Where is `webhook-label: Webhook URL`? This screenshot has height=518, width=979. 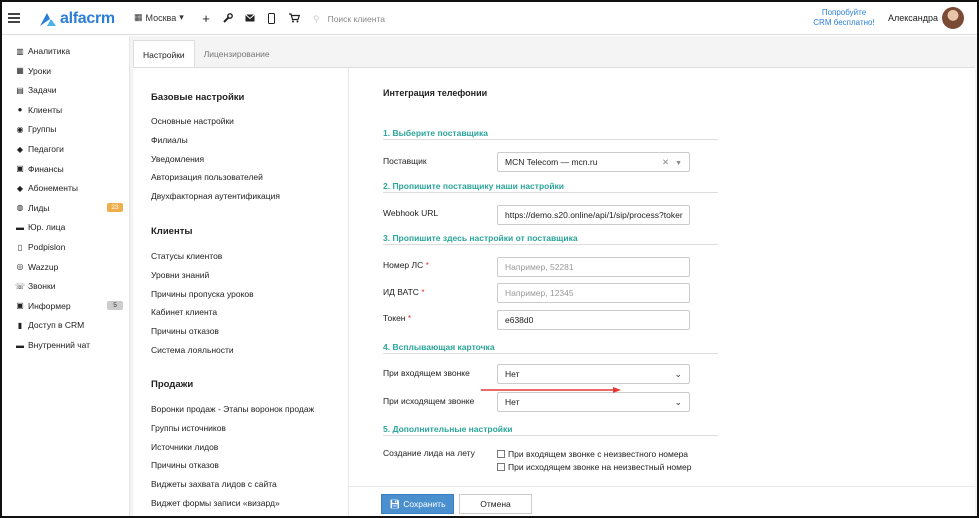 webhook-label: Webhook URL is located at coordinates (411, 213).